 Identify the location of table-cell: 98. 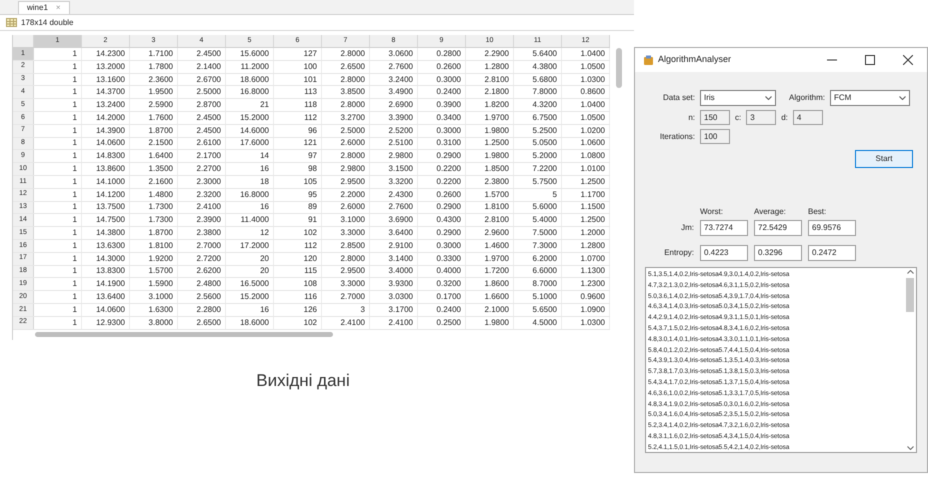
(298, 169).